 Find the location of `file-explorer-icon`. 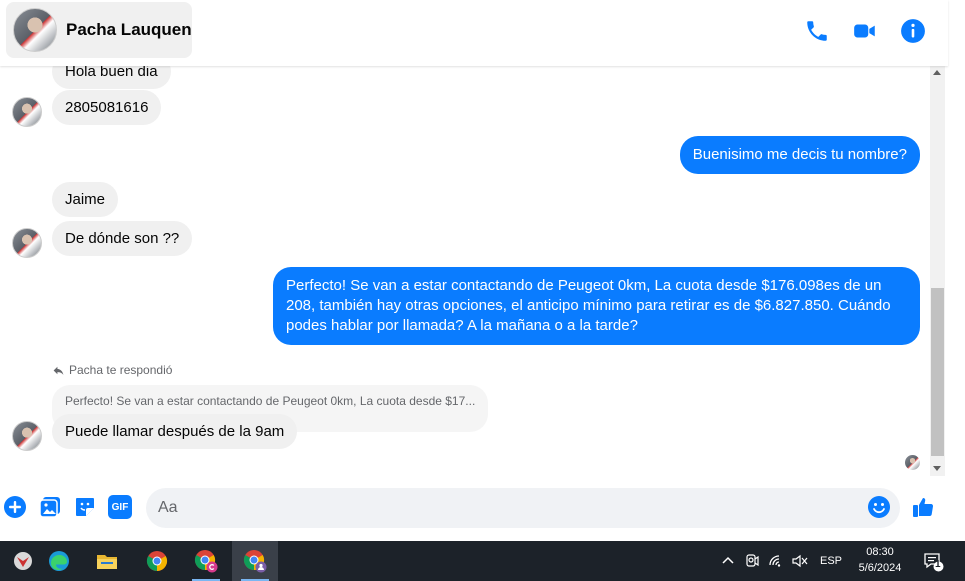

file-explorer-icon is located at coordinates (107, 561).